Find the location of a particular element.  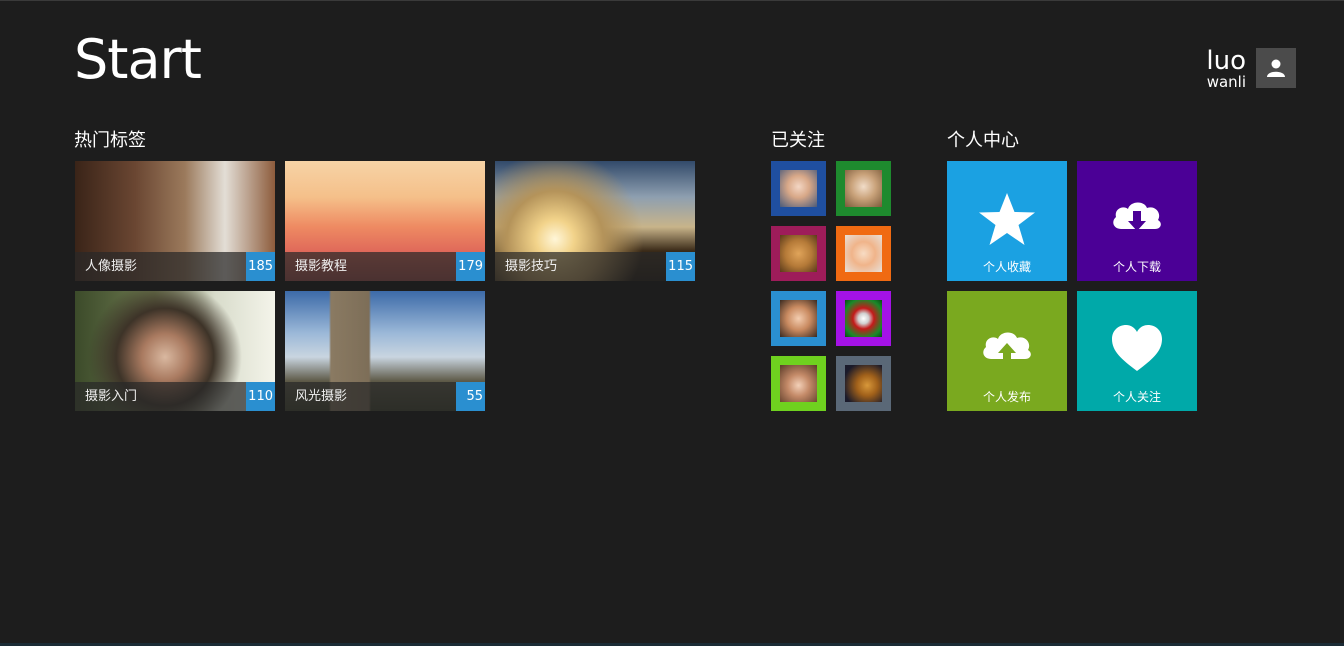

publish-tile: 个人发布 is located at coordinates (1007, 351).